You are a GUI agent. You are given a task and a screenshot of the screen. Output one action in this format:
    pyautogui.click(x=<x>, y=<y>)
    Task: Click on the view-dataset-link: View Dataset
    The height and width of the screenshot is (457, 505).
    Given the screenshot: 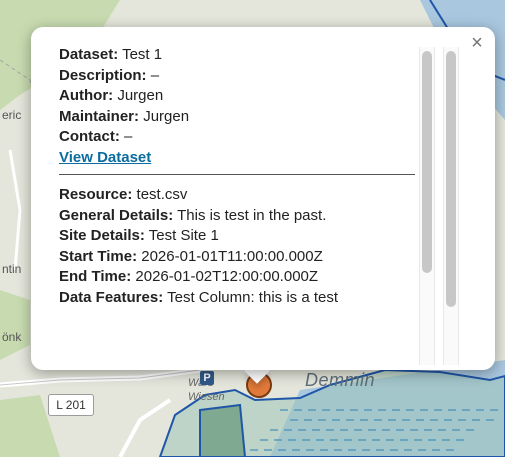 What is the action you would take?
    pyautogui.click(x=105, y=158)
    